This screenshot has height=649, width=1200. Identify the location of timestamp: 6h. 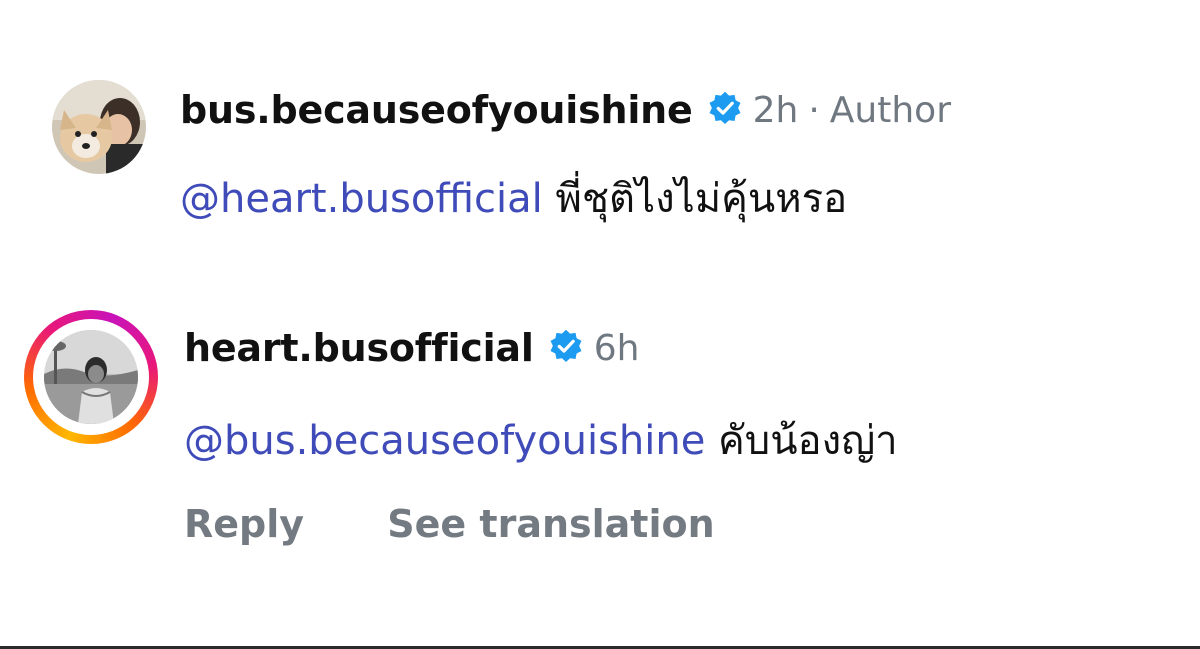
(616, 348).